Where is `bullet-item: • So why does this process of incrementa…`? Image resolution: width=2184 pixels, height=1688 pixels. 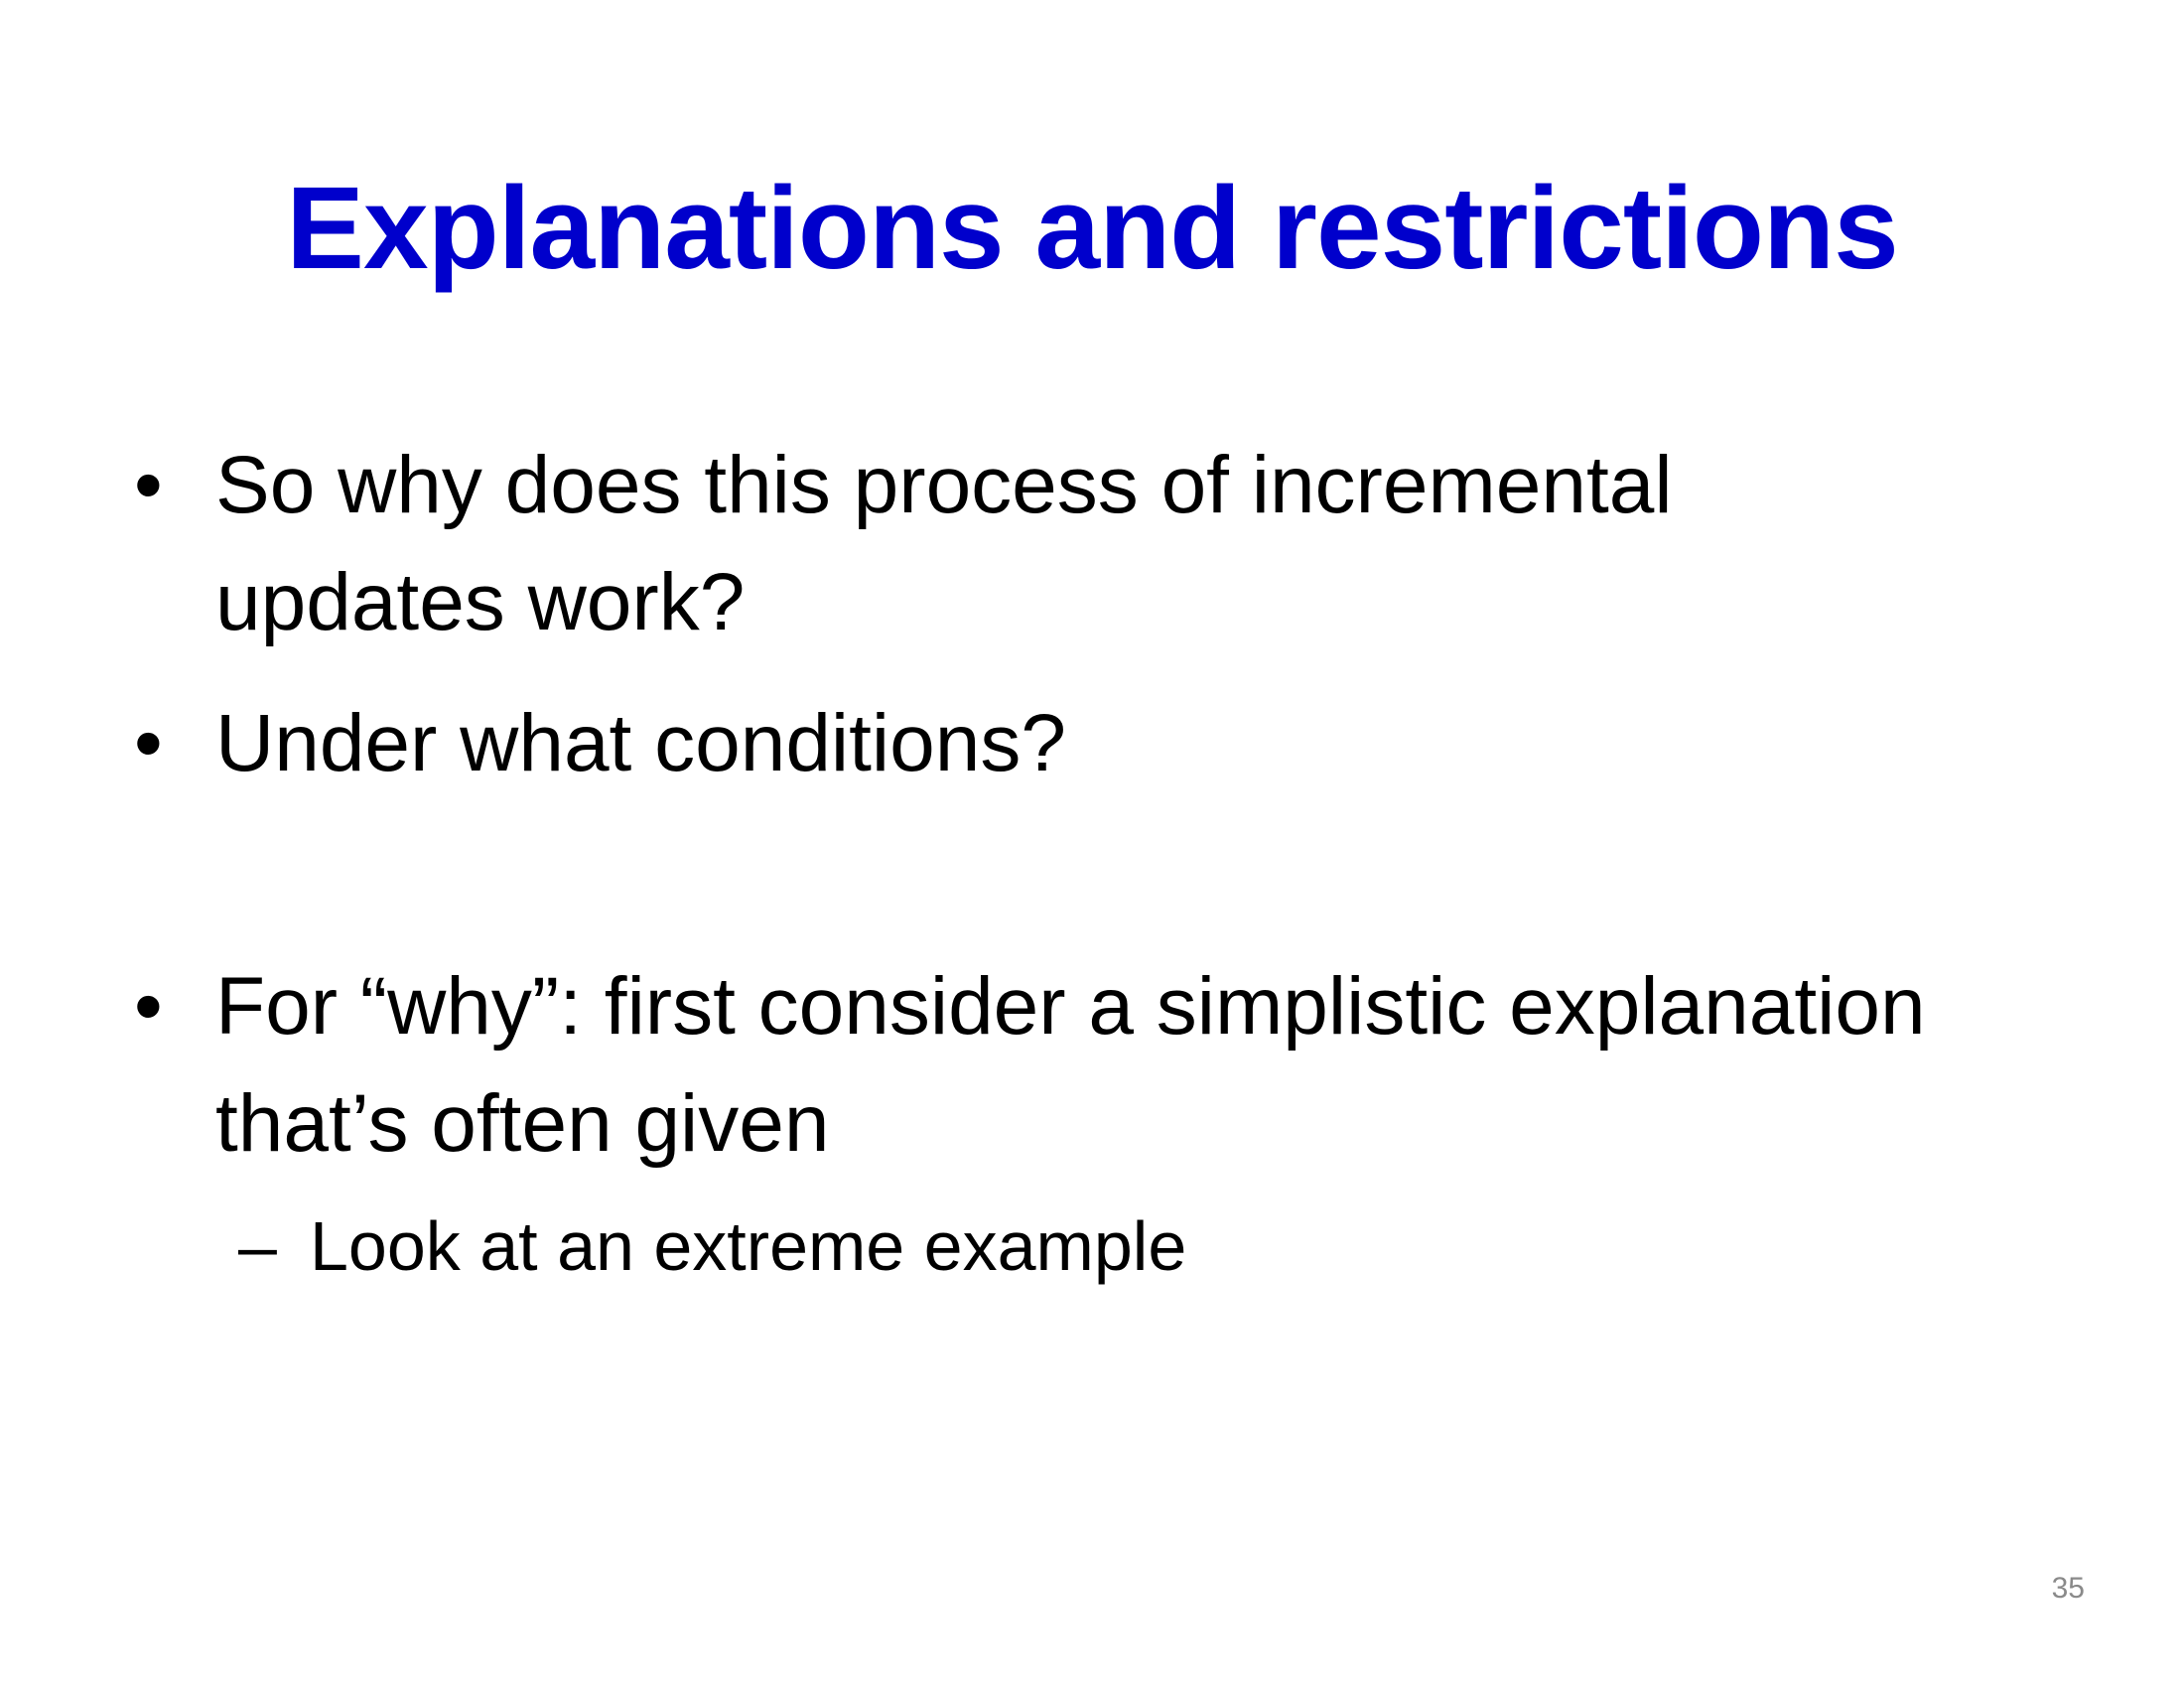
bullet-item: • So why does this process of incrementa… is located at coordinates (1077, 546).